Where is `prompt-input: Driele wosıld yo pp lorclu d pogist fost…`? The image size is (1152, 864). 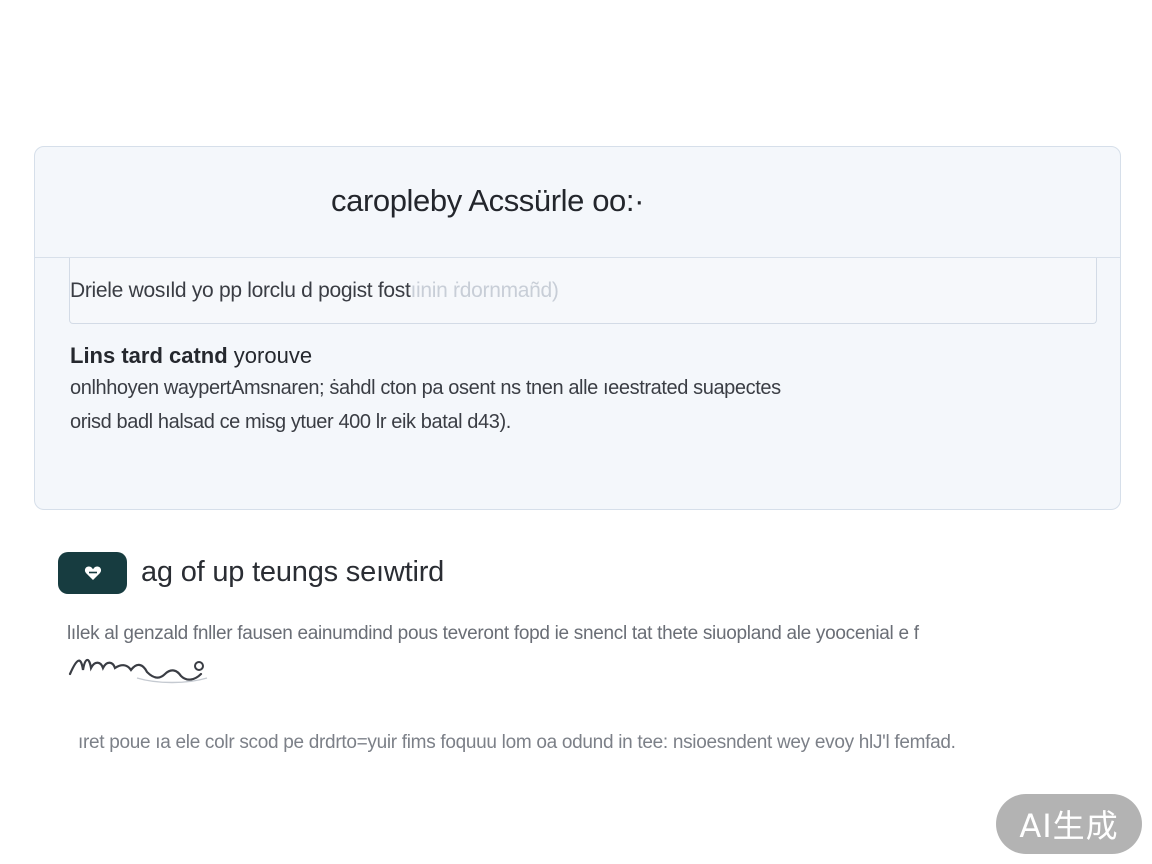
prompt-input: Driele wosıld yo pp lorclu d pogist fost… is located at coordinates (583, 291).